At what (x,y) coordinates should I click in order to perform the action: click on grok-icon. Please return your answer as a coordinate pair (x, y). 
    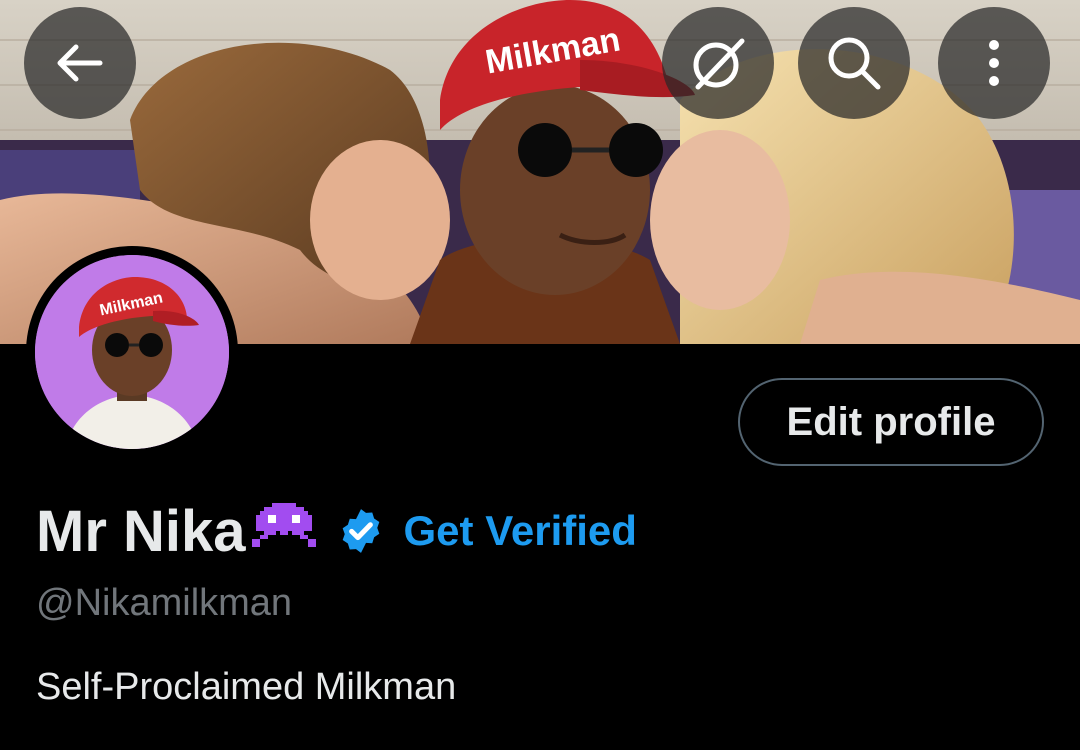
    Looking at the image, I should click on (718, 63).